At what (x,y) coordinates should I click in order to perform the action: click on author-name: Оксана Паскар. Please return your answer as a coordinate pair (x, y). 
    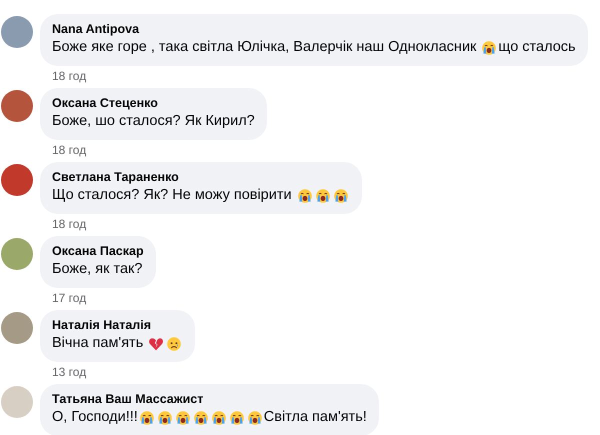
    Looking at the image, I should click on (98, 251).